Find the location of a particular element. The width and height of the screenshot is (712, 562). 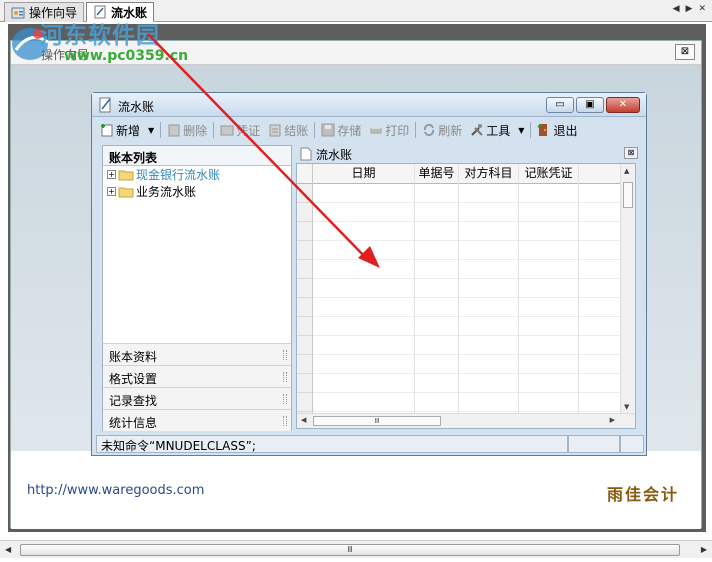

account-nav-list: 账本资料 格式设置 记录查找 统计信息 is located at coordinates (197, 387).